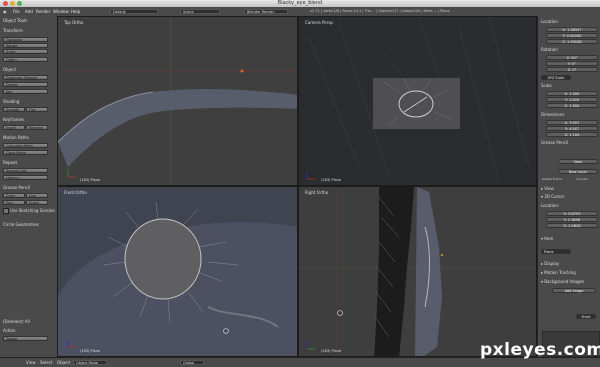 Image resolution: width=600 pixels, height=367 pixels. I want to click on location-y-field: Y: 0.00000, so click(572, 35).